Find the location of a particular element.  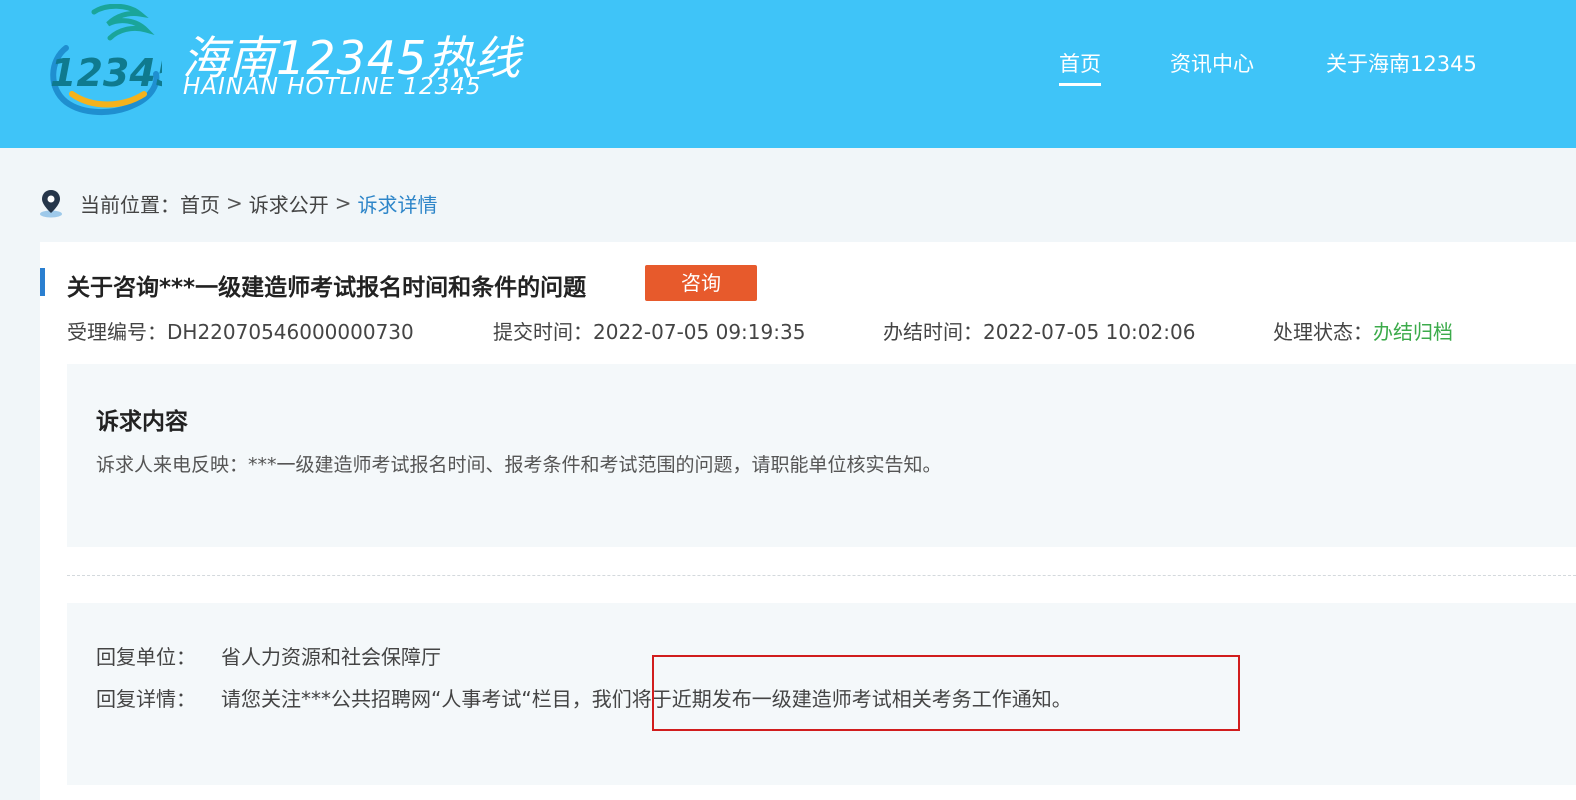

appeal-content-heading: 诉求内容 is located at coordinates (142, 422).